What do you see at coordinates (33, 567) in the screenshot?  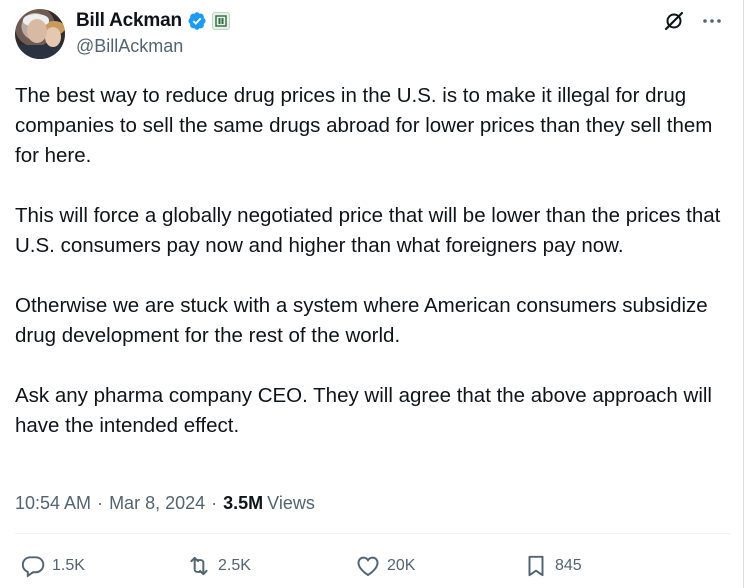 I see `reply-icon` at bounding box center [33, 567].